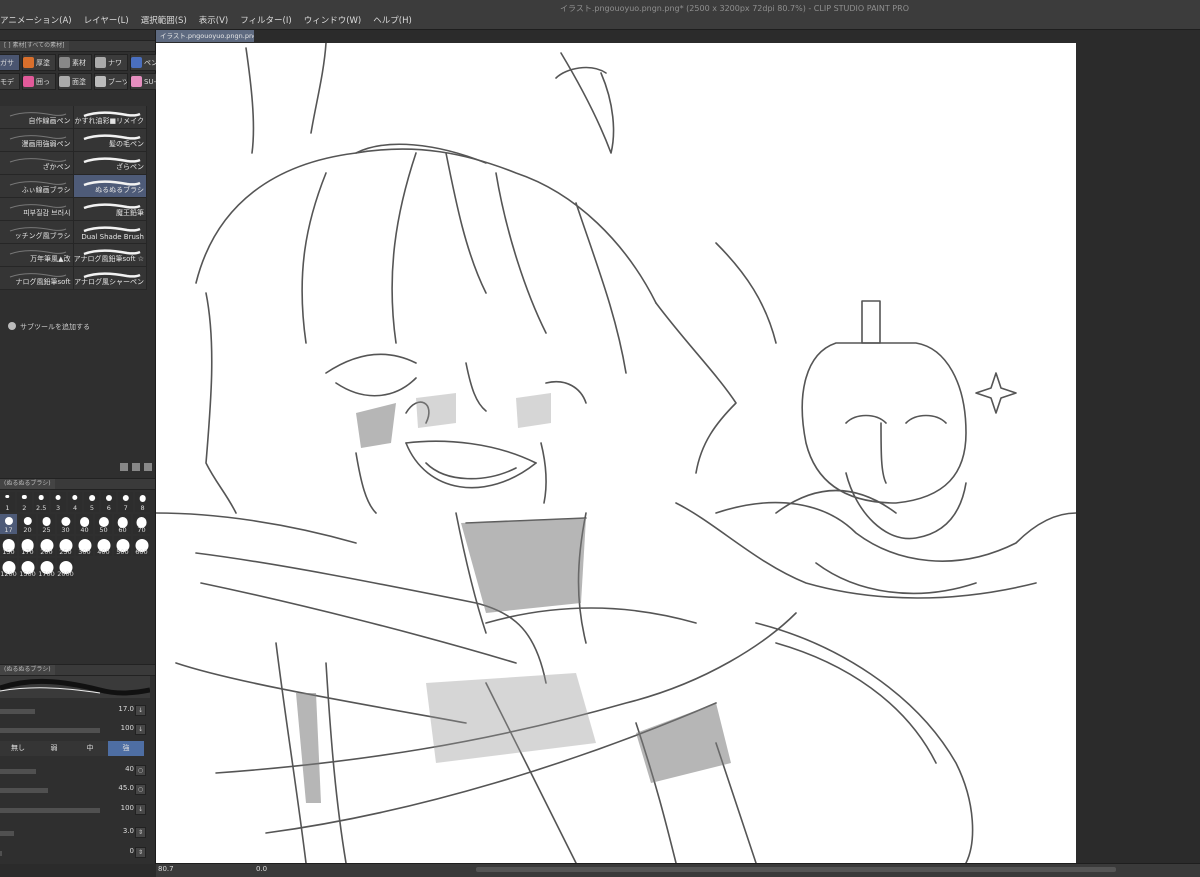  Describe the element at coordinates (49, 327) in the screenshot. I see `add-subtool-button: サブツールを追加する` at that location.